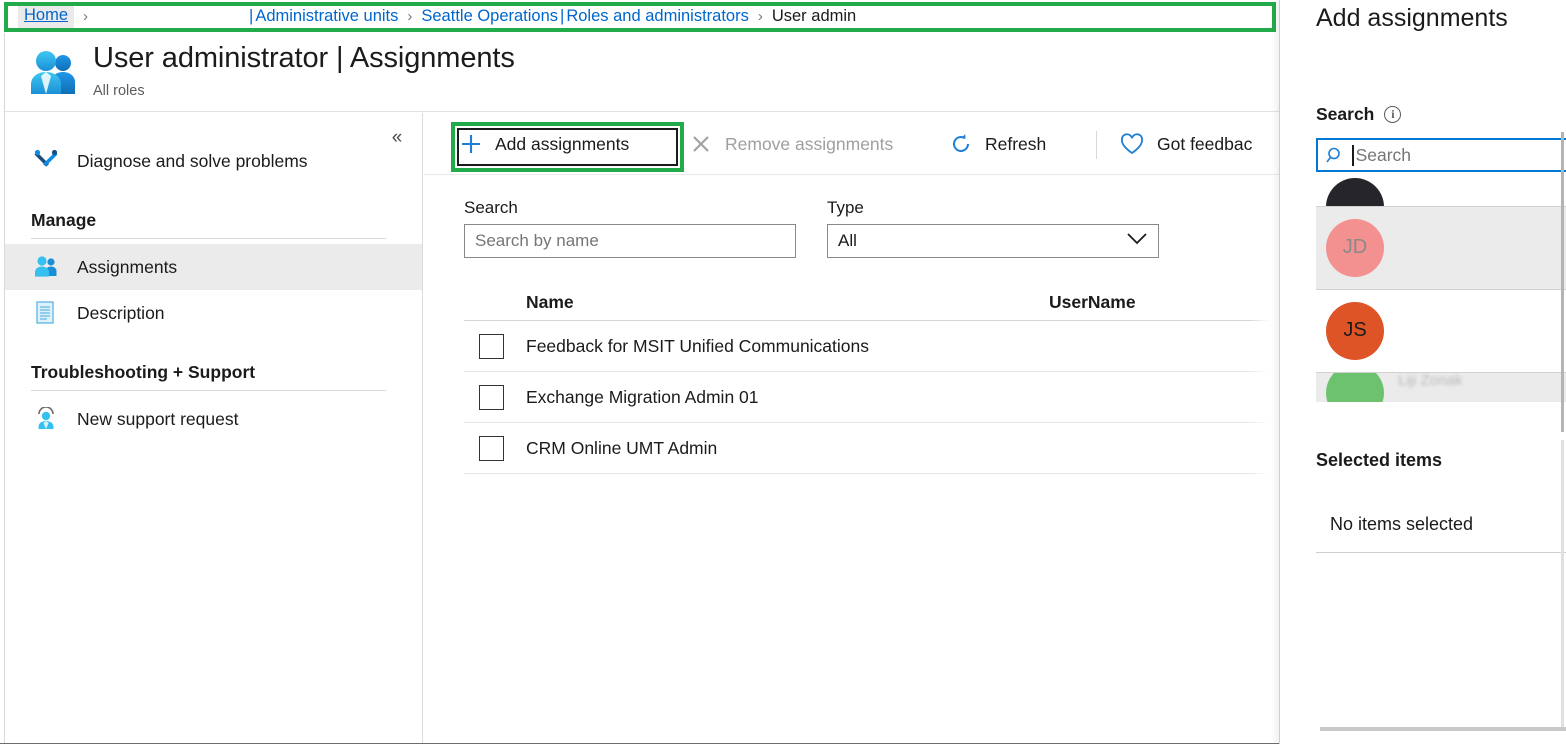 The width and height of the screenshot is (1566, 744). What do you see at coordinates (46, 313) in the screenshot?
I see `document-icon` at bounding box center [46, 313].